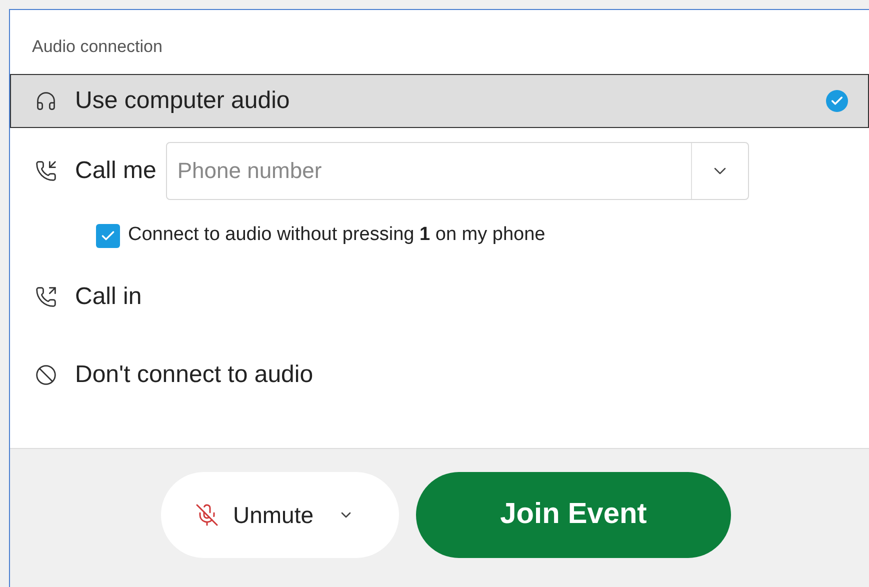 The height and width of the screenshot is (587, 869). Describe the element at coordinates (194, 375) in the screenshot. I see `option-label: Don't connect to audio` at that location.